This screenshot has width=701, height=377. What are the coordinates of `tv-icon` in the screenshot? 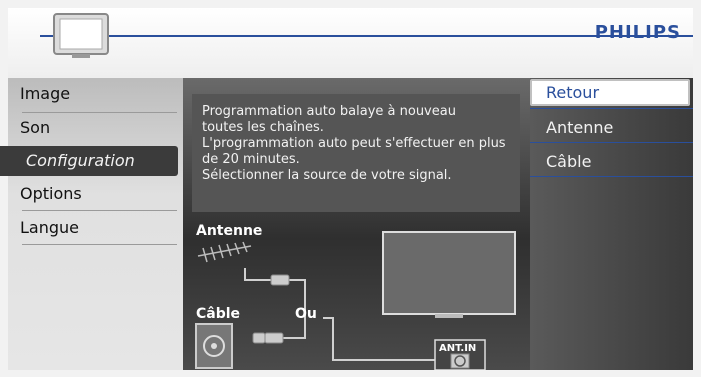 It's located at (81, 35).